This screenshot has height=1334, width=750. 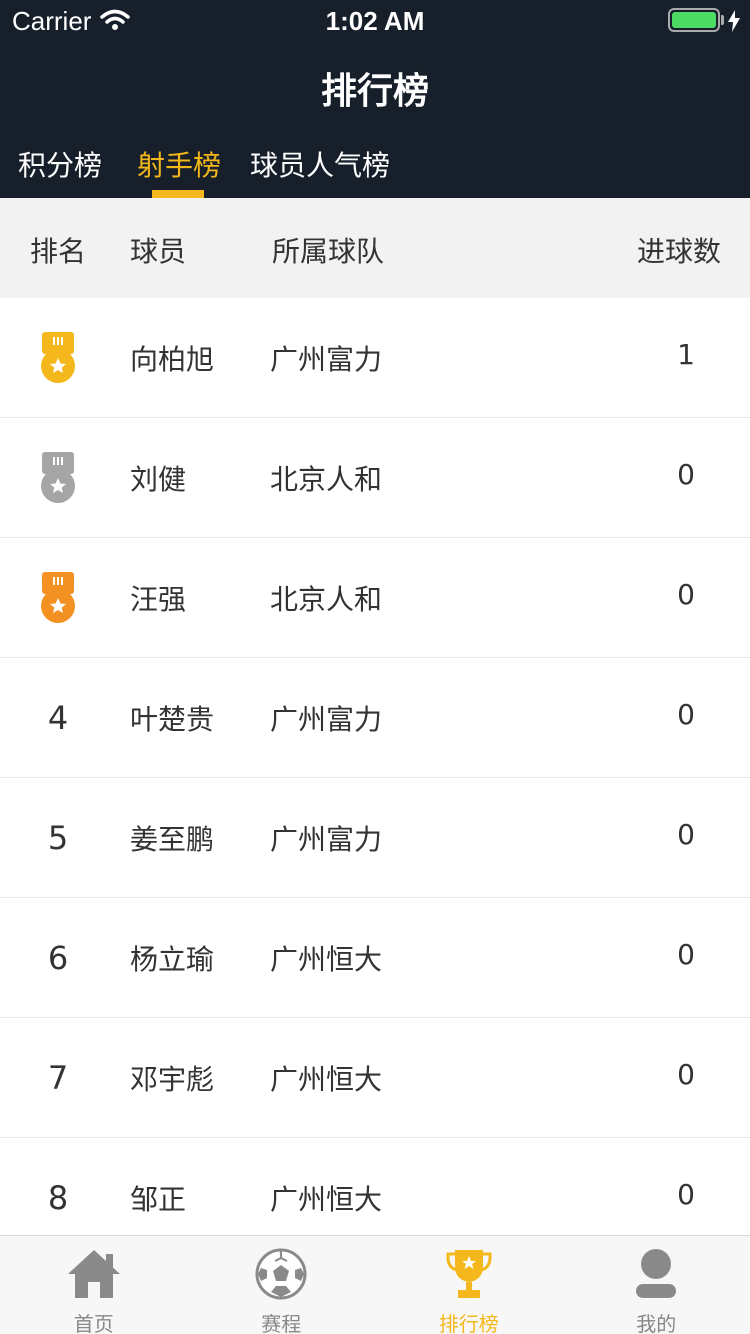 I want to click on page-title: 排行榜, so click(x=374, y=91).